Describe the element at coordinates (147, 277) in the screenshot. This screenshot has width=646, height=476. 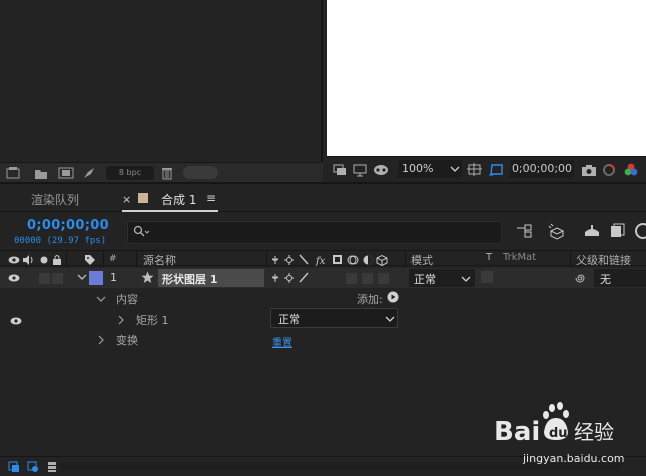
I see `star-shape-icon` at that location.